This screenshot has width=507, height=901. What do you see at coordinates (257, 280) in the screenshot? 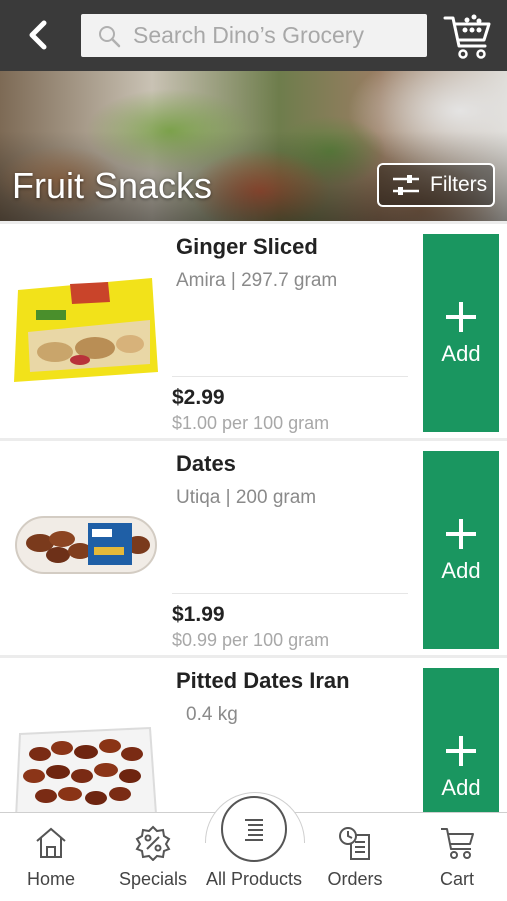
I see `product-brand-size: Amira | 297.7 gram` at bounding box center [257, 280].